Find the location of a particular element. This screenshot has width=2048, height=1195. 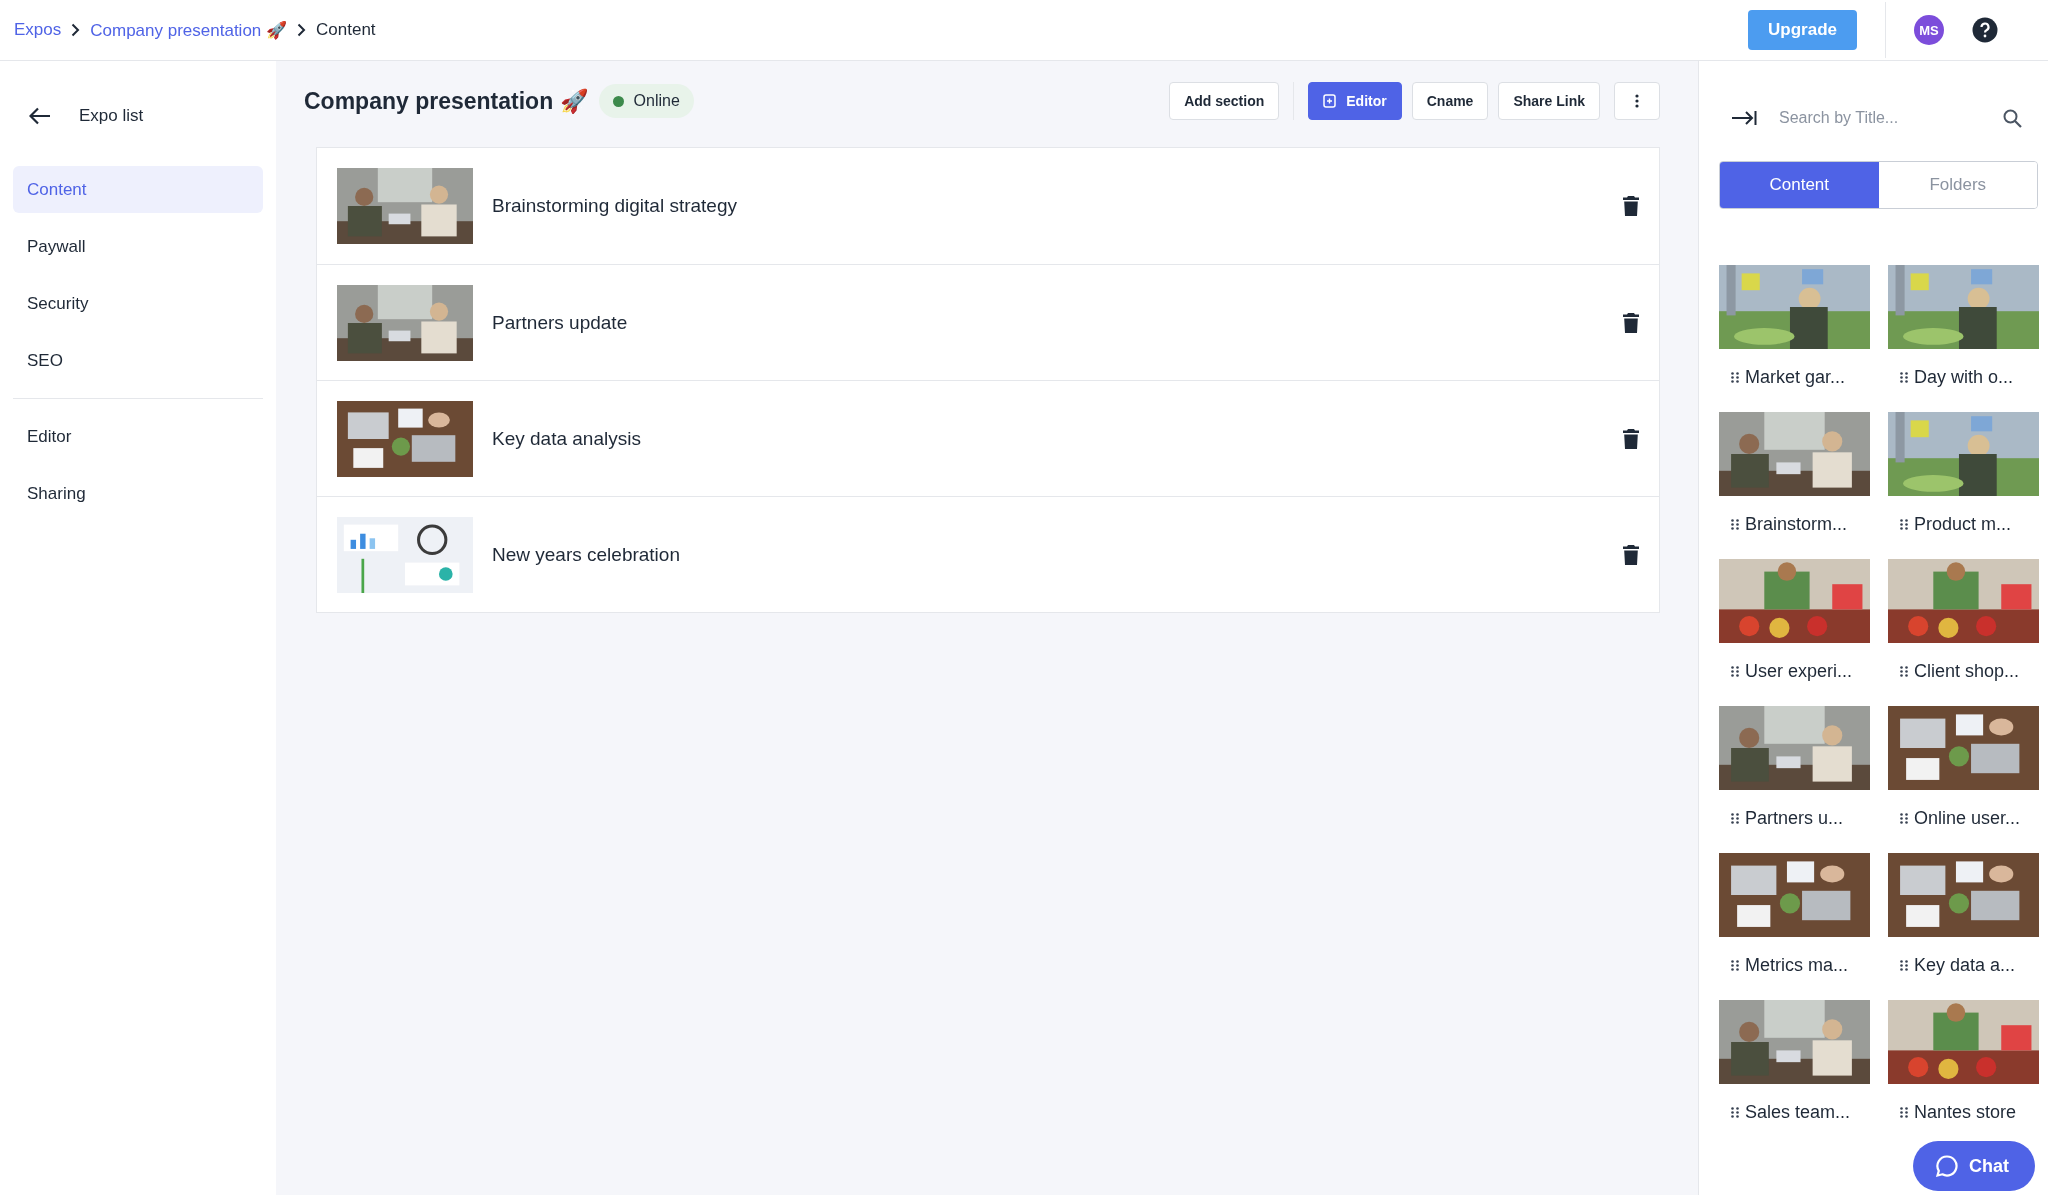

breadcrumb-link: Company presentation 🚀 is located at coordinates (189, 30).